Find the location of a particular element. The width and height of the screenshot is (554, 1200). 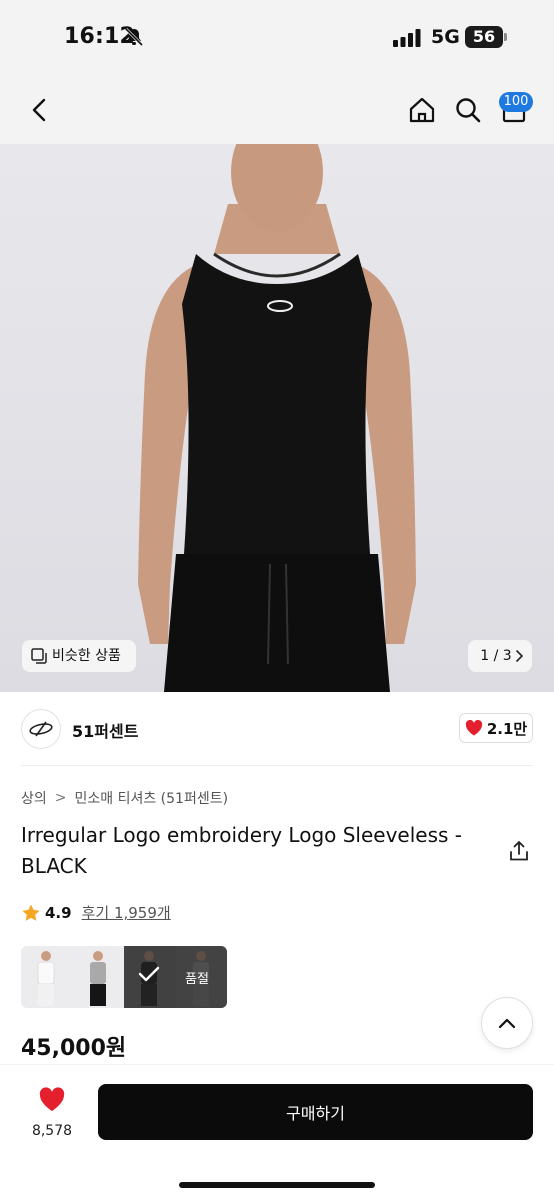

brand-logo is located at coordinates (41, 729).